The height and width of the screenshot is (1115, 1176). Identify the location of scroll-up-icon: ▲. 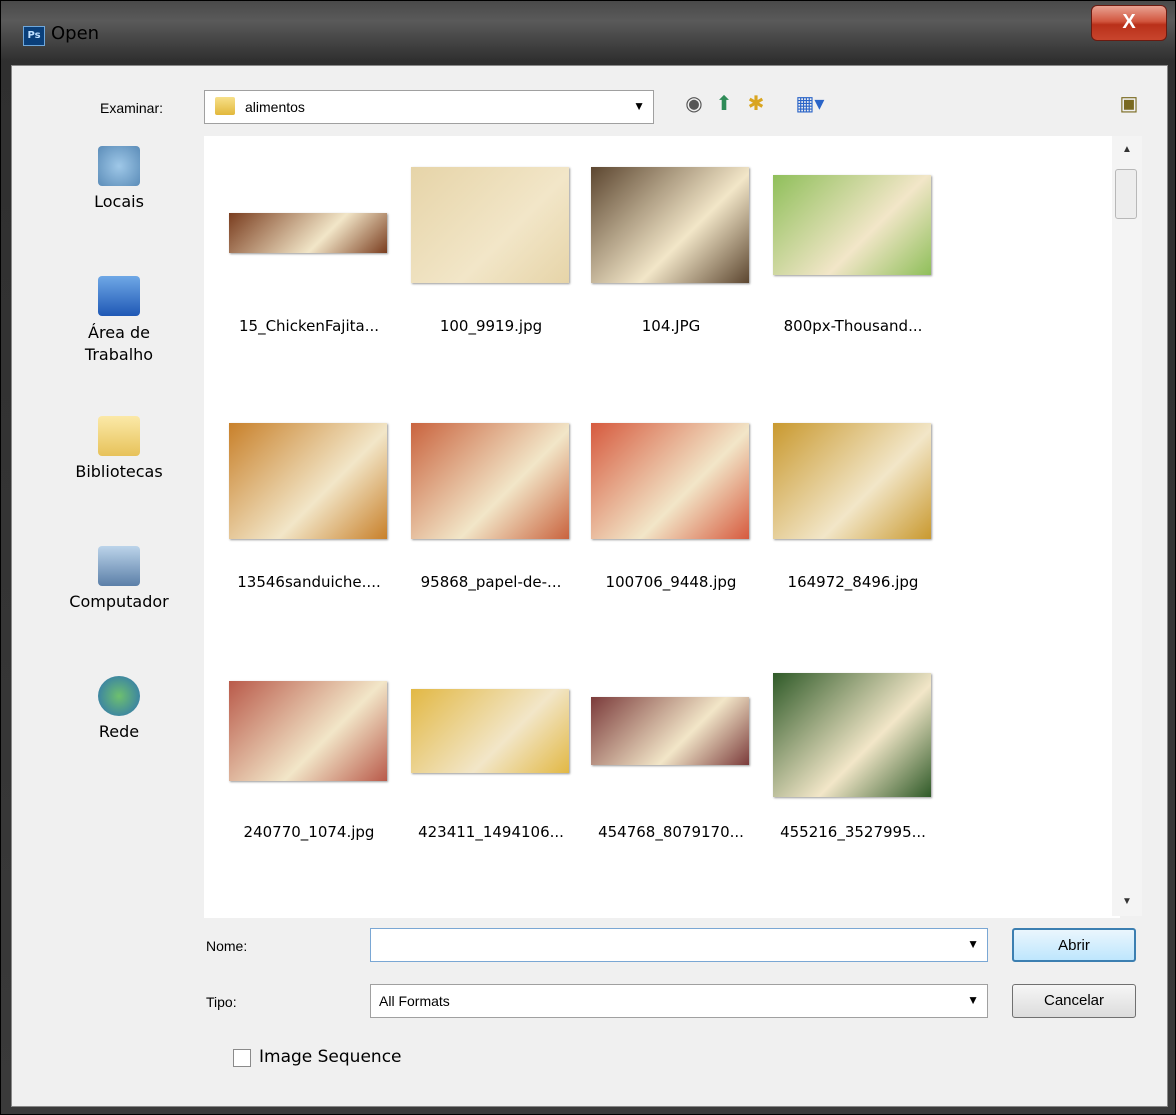
(1127, 149).